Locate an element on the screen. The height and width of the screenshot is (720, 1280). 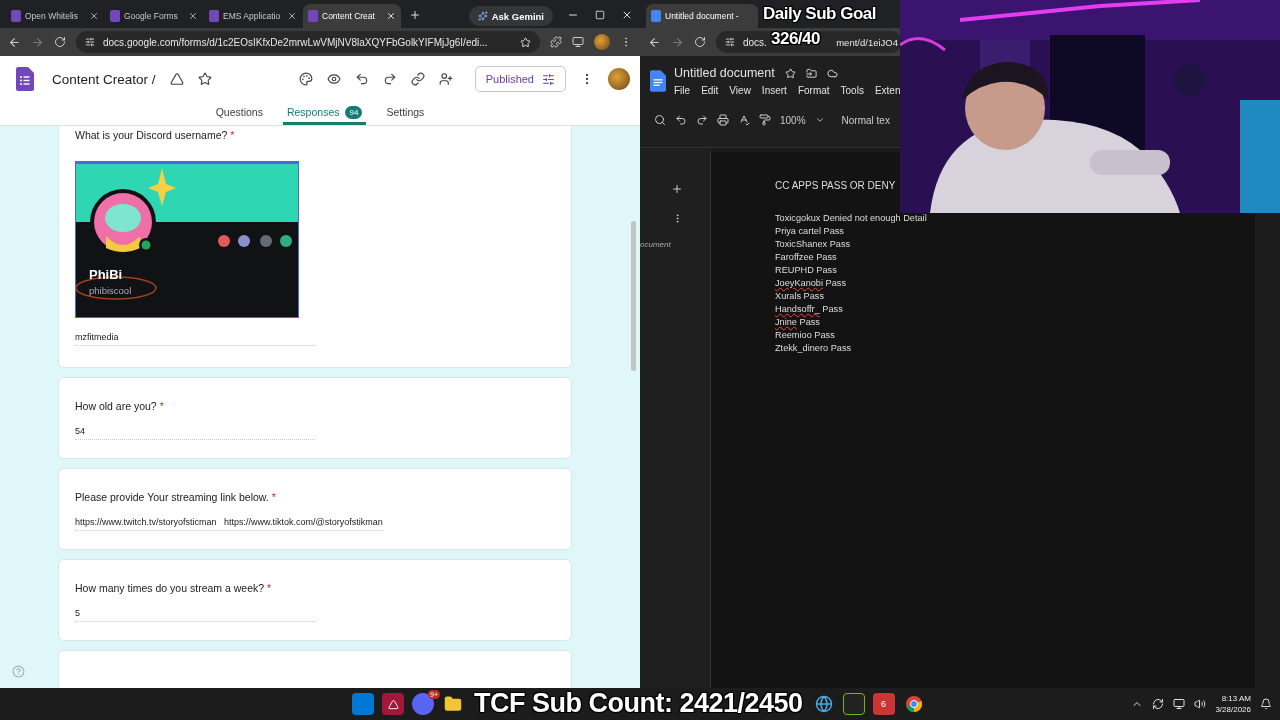
menu-item: View is located at coordinates (740, 90).